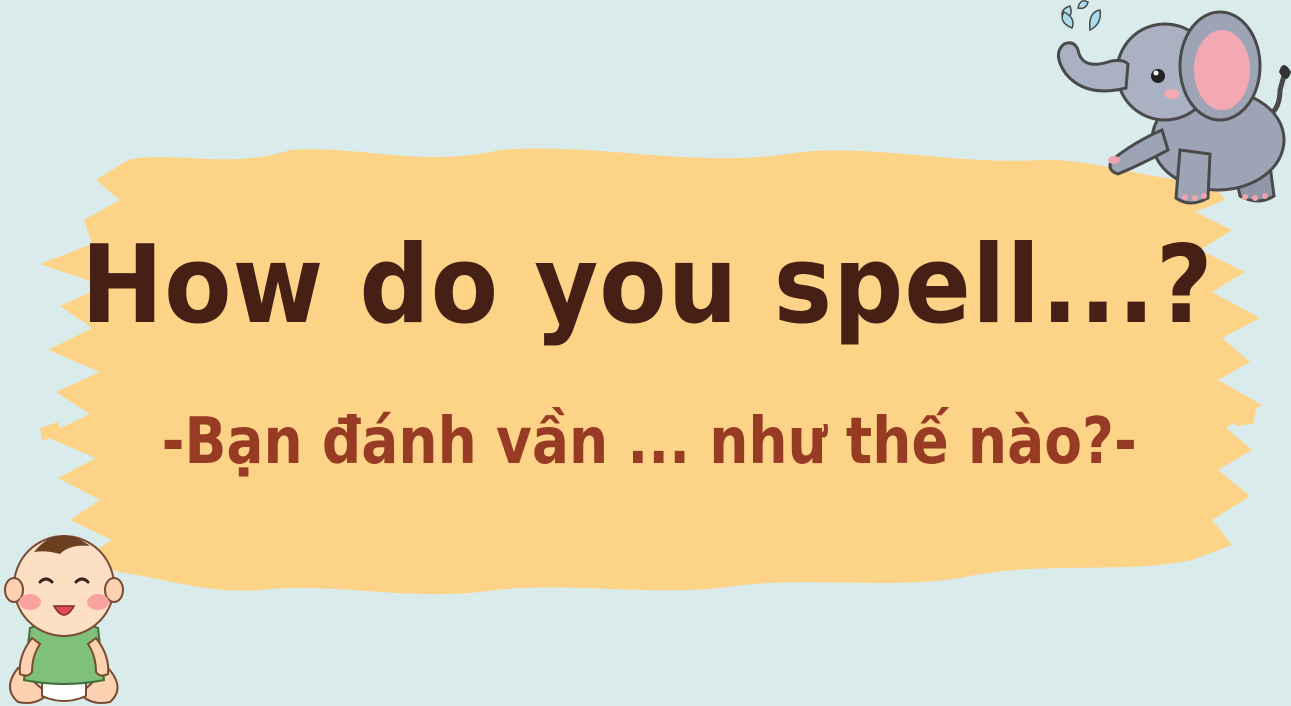 The image size is (1291, 706). Describe the element at coordinates (649, 442) in the screenshot. I see `banner-subtitle: -Bạn đánh vần ... như thế nào?-` at that location.